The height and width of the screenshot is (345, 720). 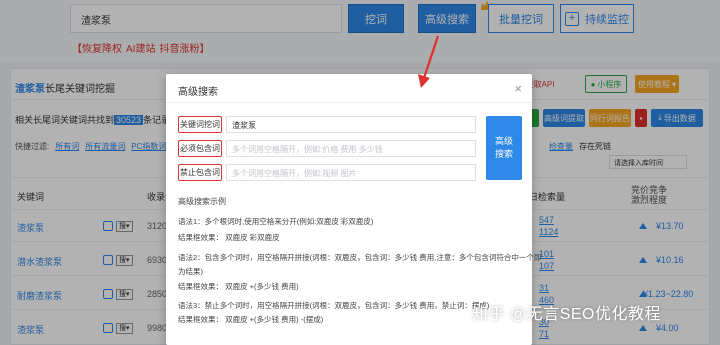 I want to click on close-icon: ×, so click(x=518, y=88).